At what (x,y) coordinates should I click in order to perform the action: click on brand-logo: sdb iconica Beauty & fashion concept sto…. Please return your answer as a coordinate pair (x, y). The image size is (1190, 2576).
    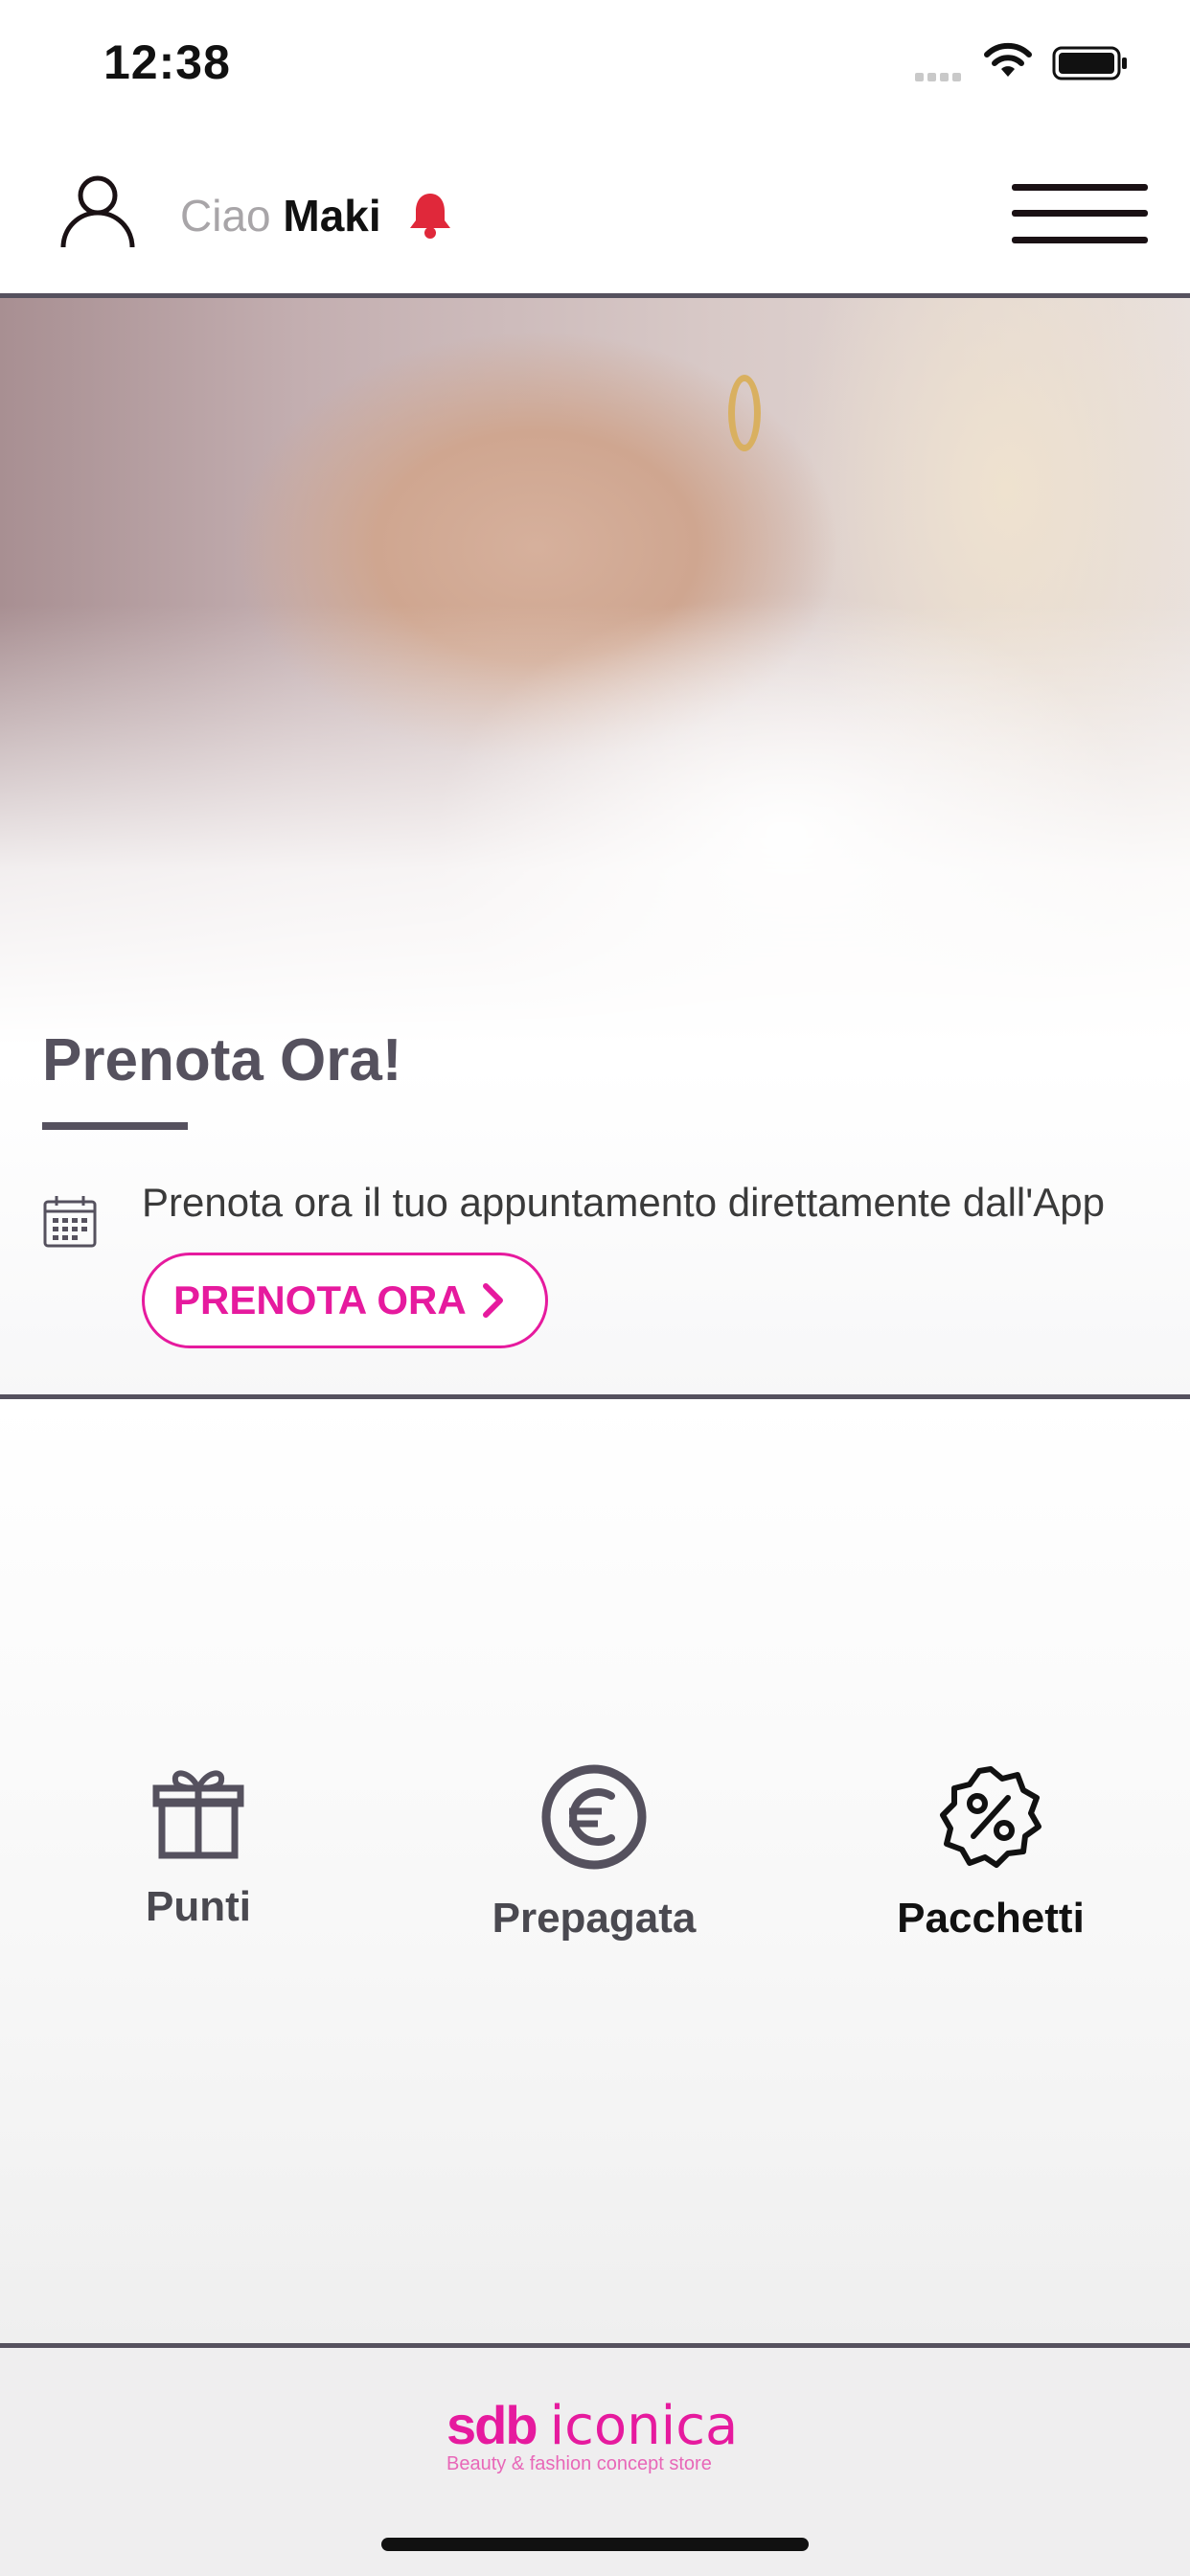
    Looking at the image, I should click on (592, 2434).